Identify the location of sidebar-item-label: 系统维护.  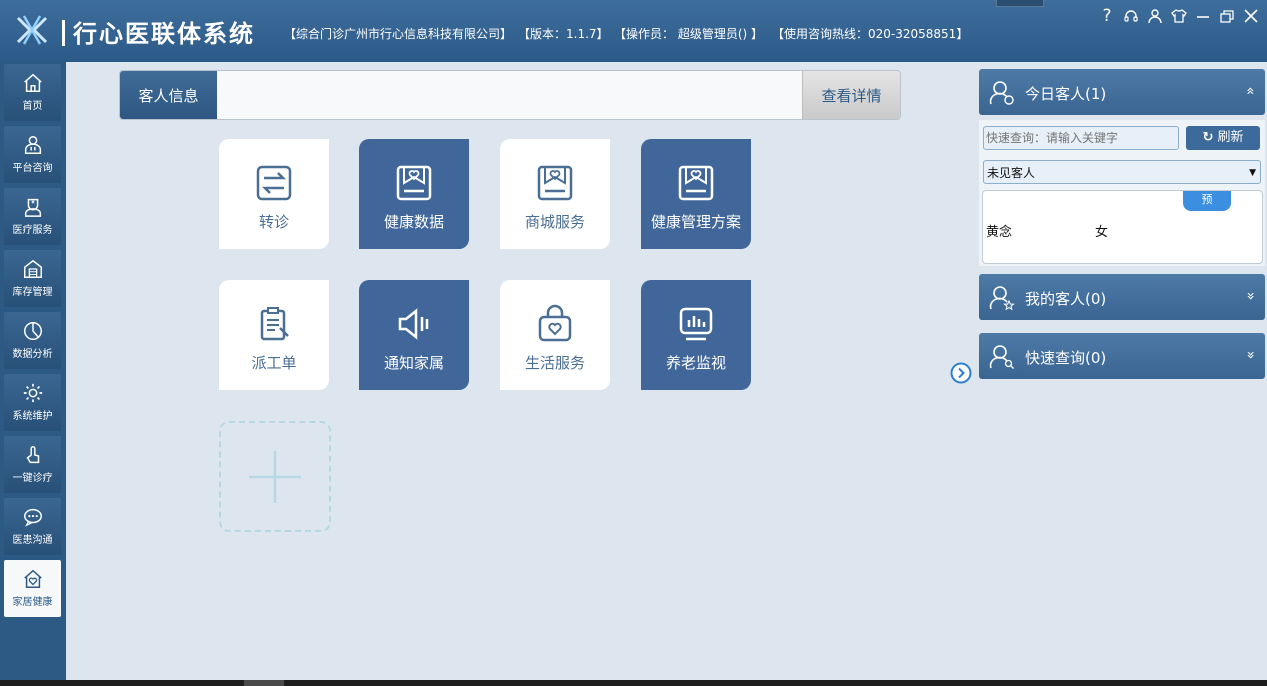
(32, 416).